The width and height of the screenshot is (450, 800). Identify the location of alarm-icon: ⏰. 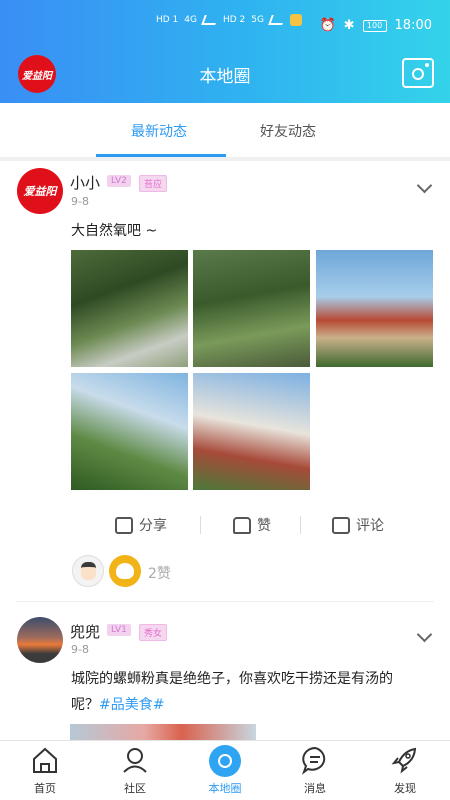
(327, 25).